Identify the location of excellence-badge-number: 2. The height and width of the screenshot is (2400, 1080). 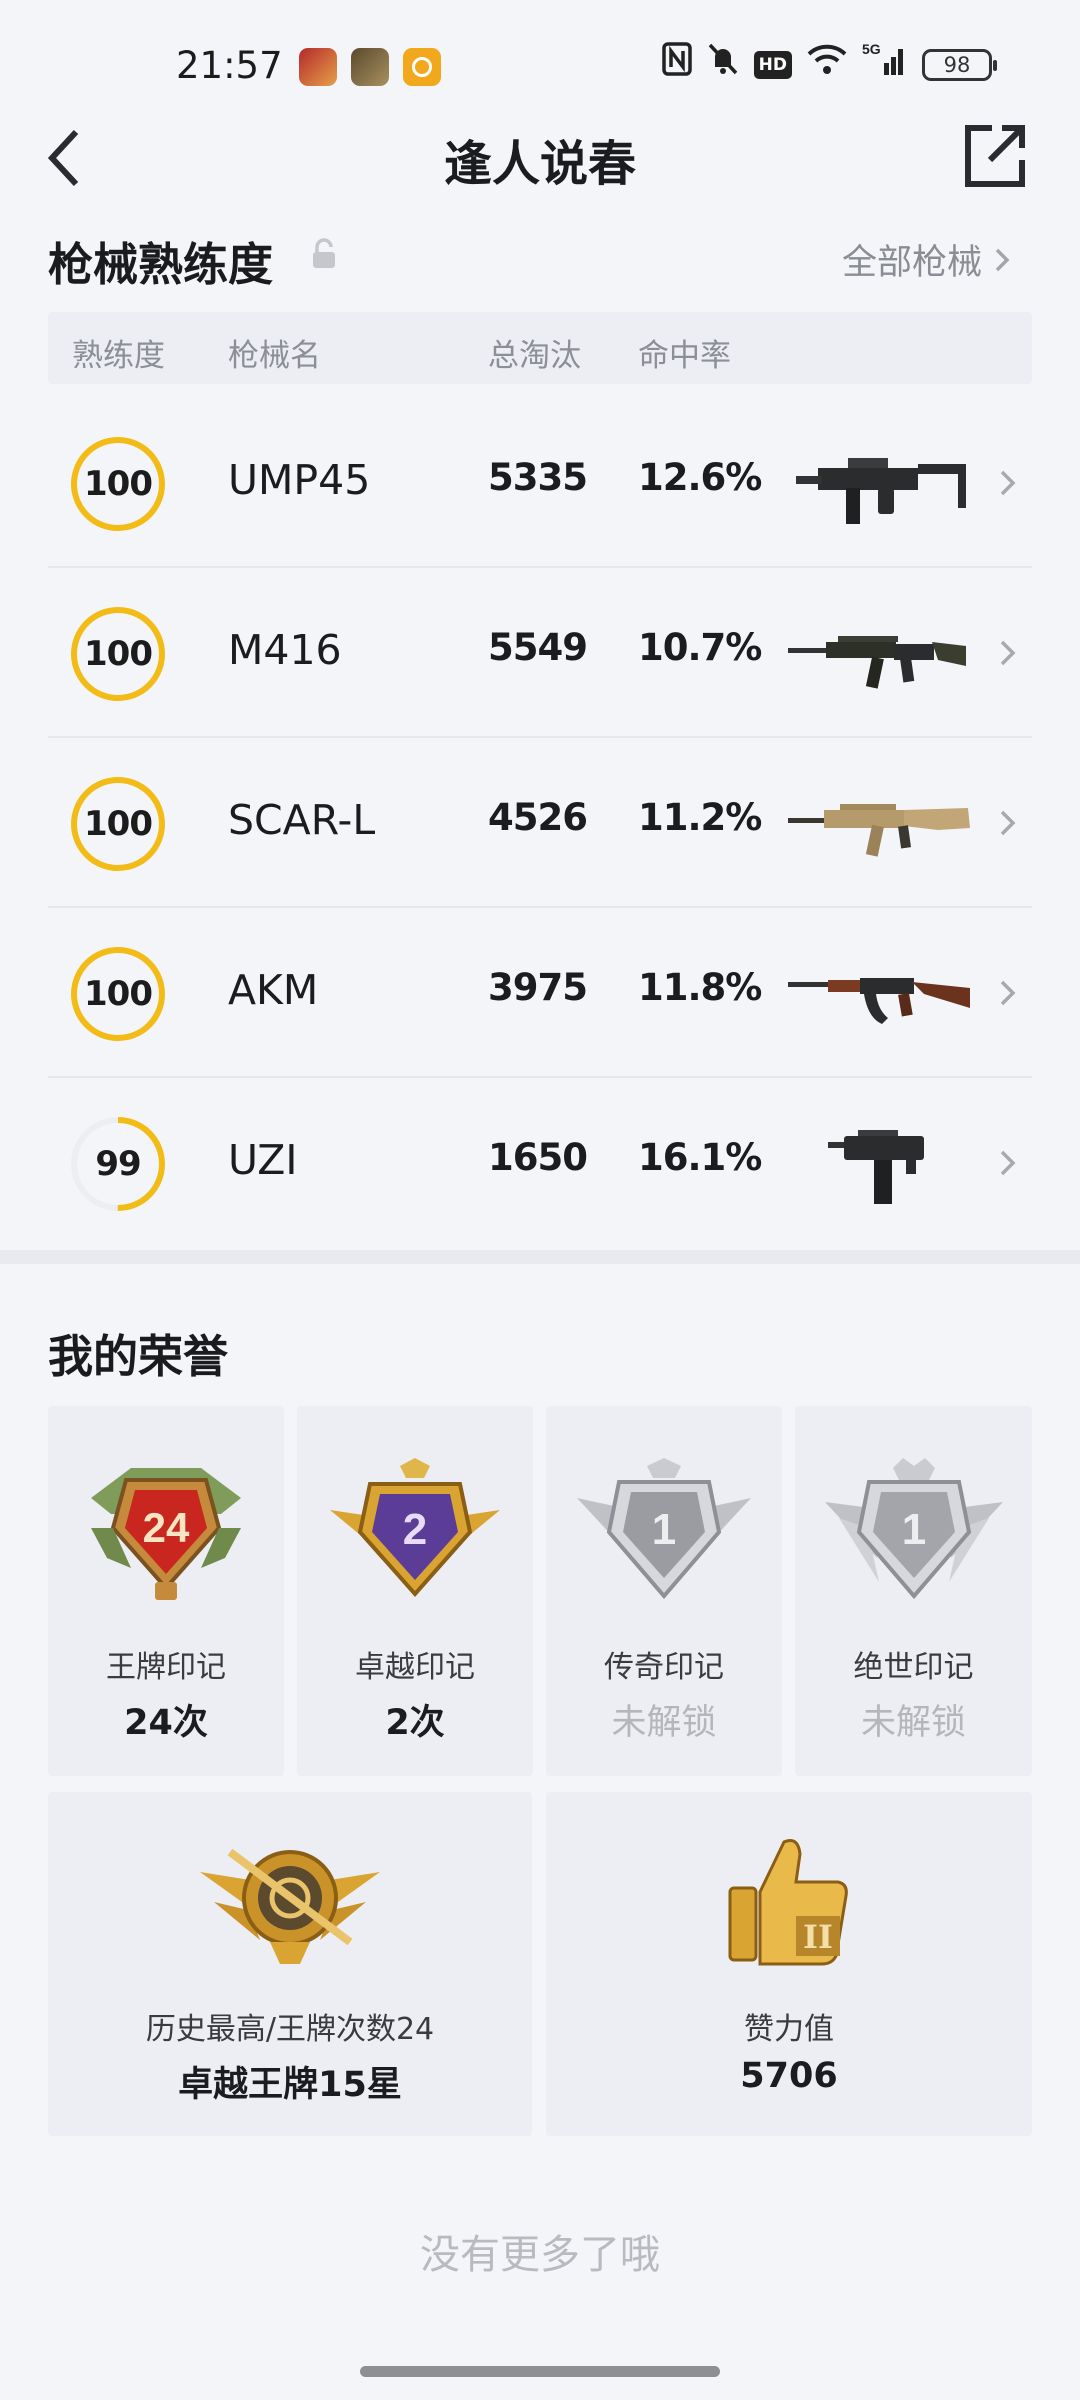
(415, 1529).